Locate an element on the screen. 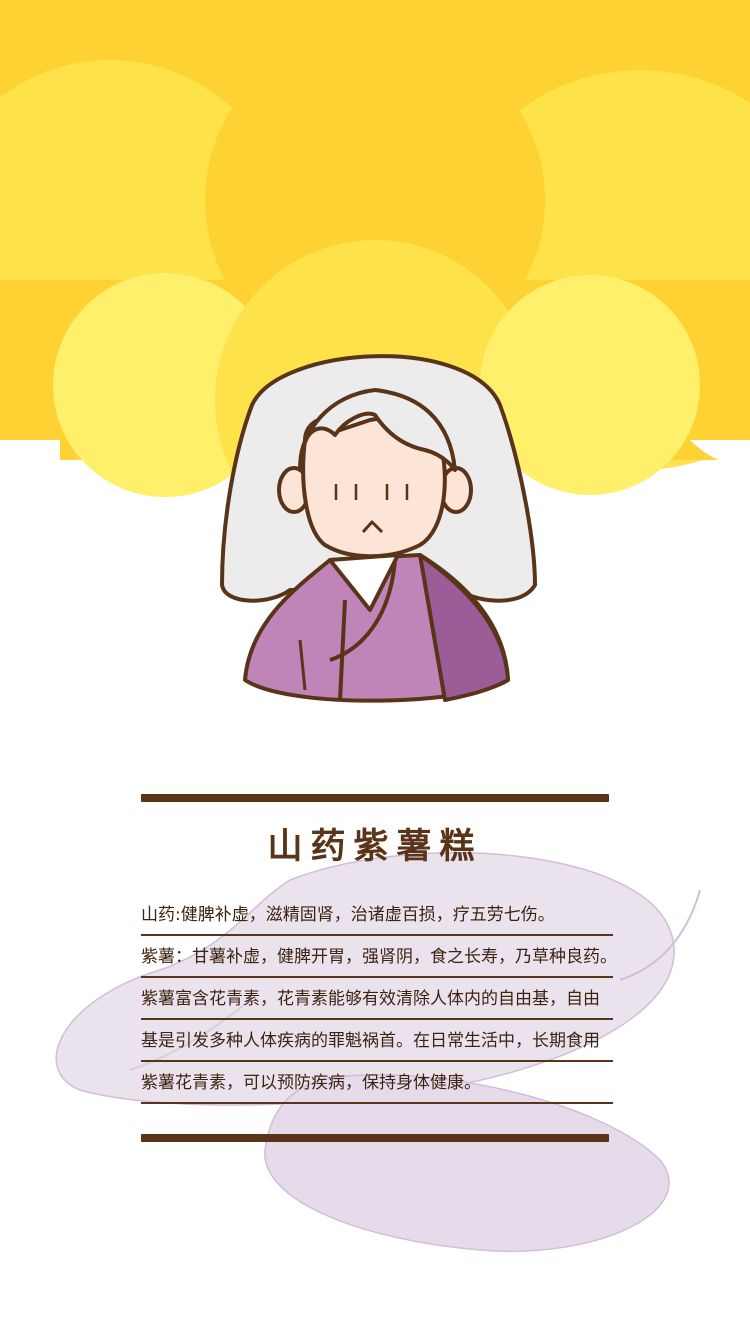  bottom-divider is located at coordinates (375, 1138).